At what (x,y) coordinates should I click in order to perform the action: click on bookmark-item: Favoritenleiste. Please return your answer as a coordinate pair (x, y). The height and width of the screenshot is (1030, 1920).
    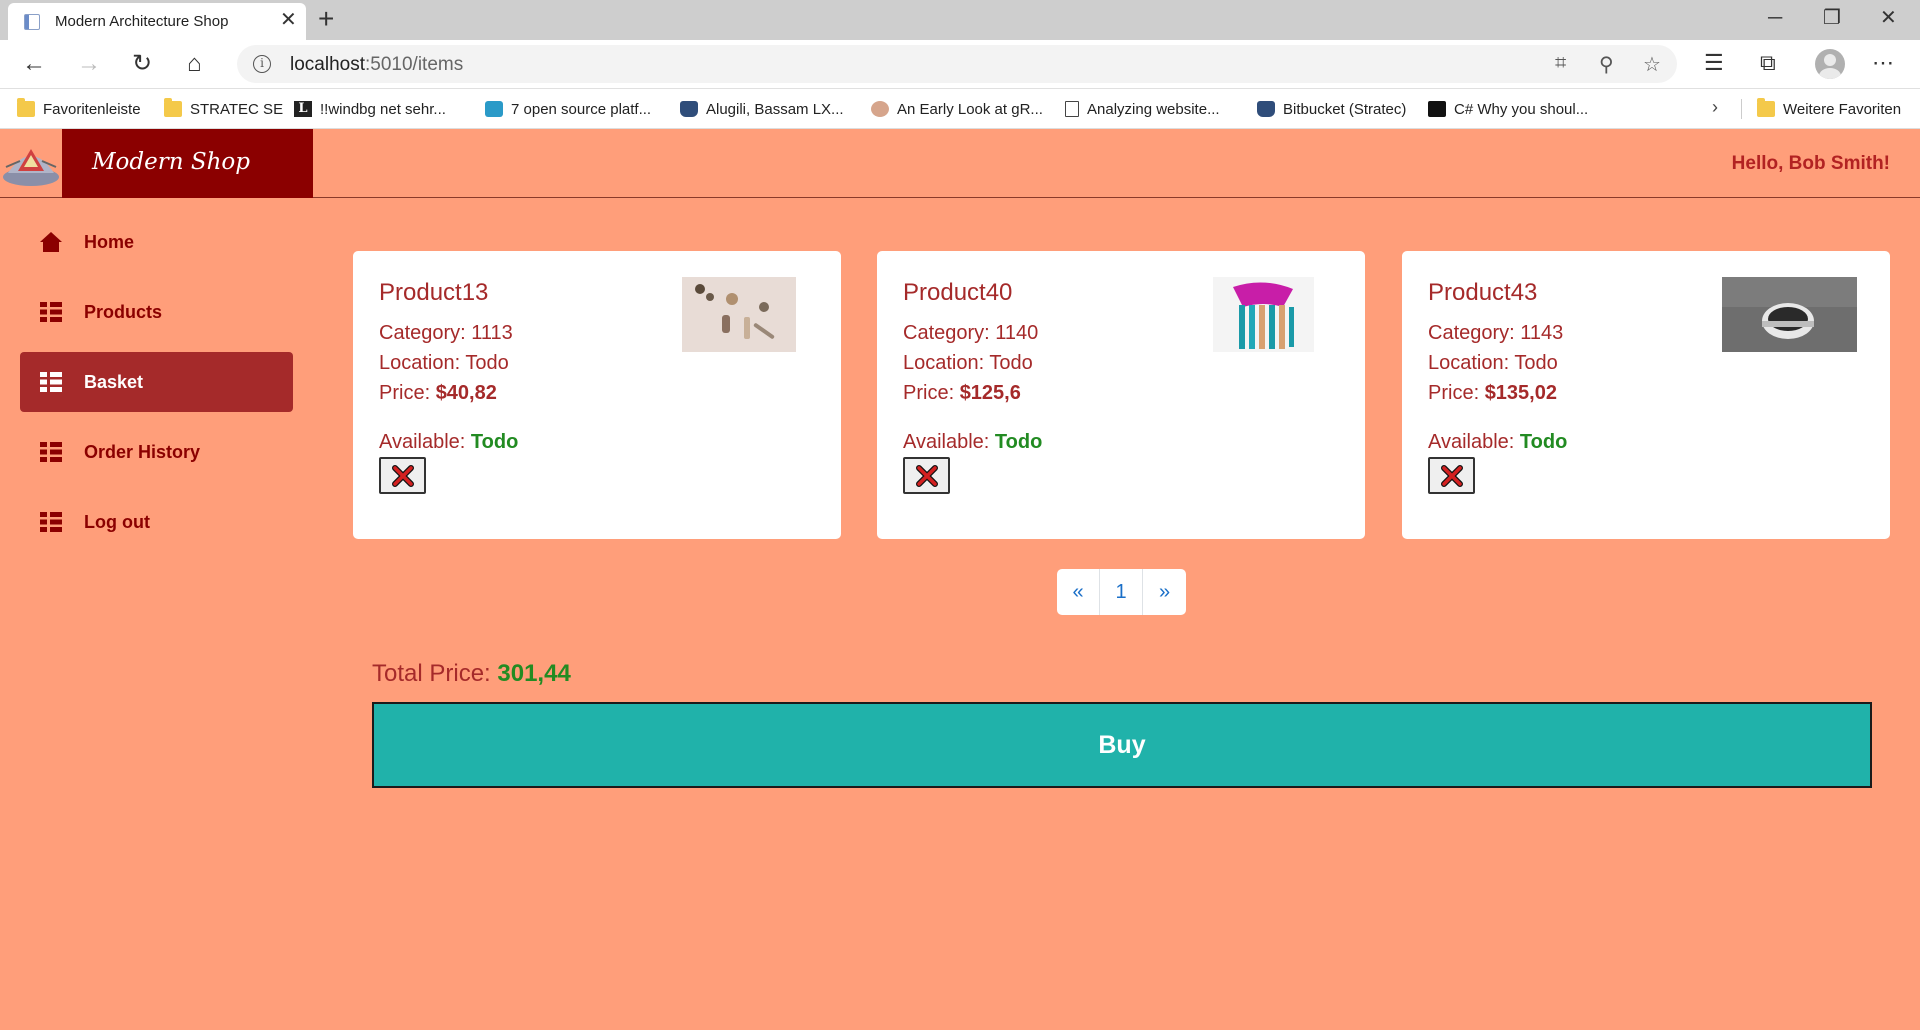
    Looking at the image, I should click on (79, 108).